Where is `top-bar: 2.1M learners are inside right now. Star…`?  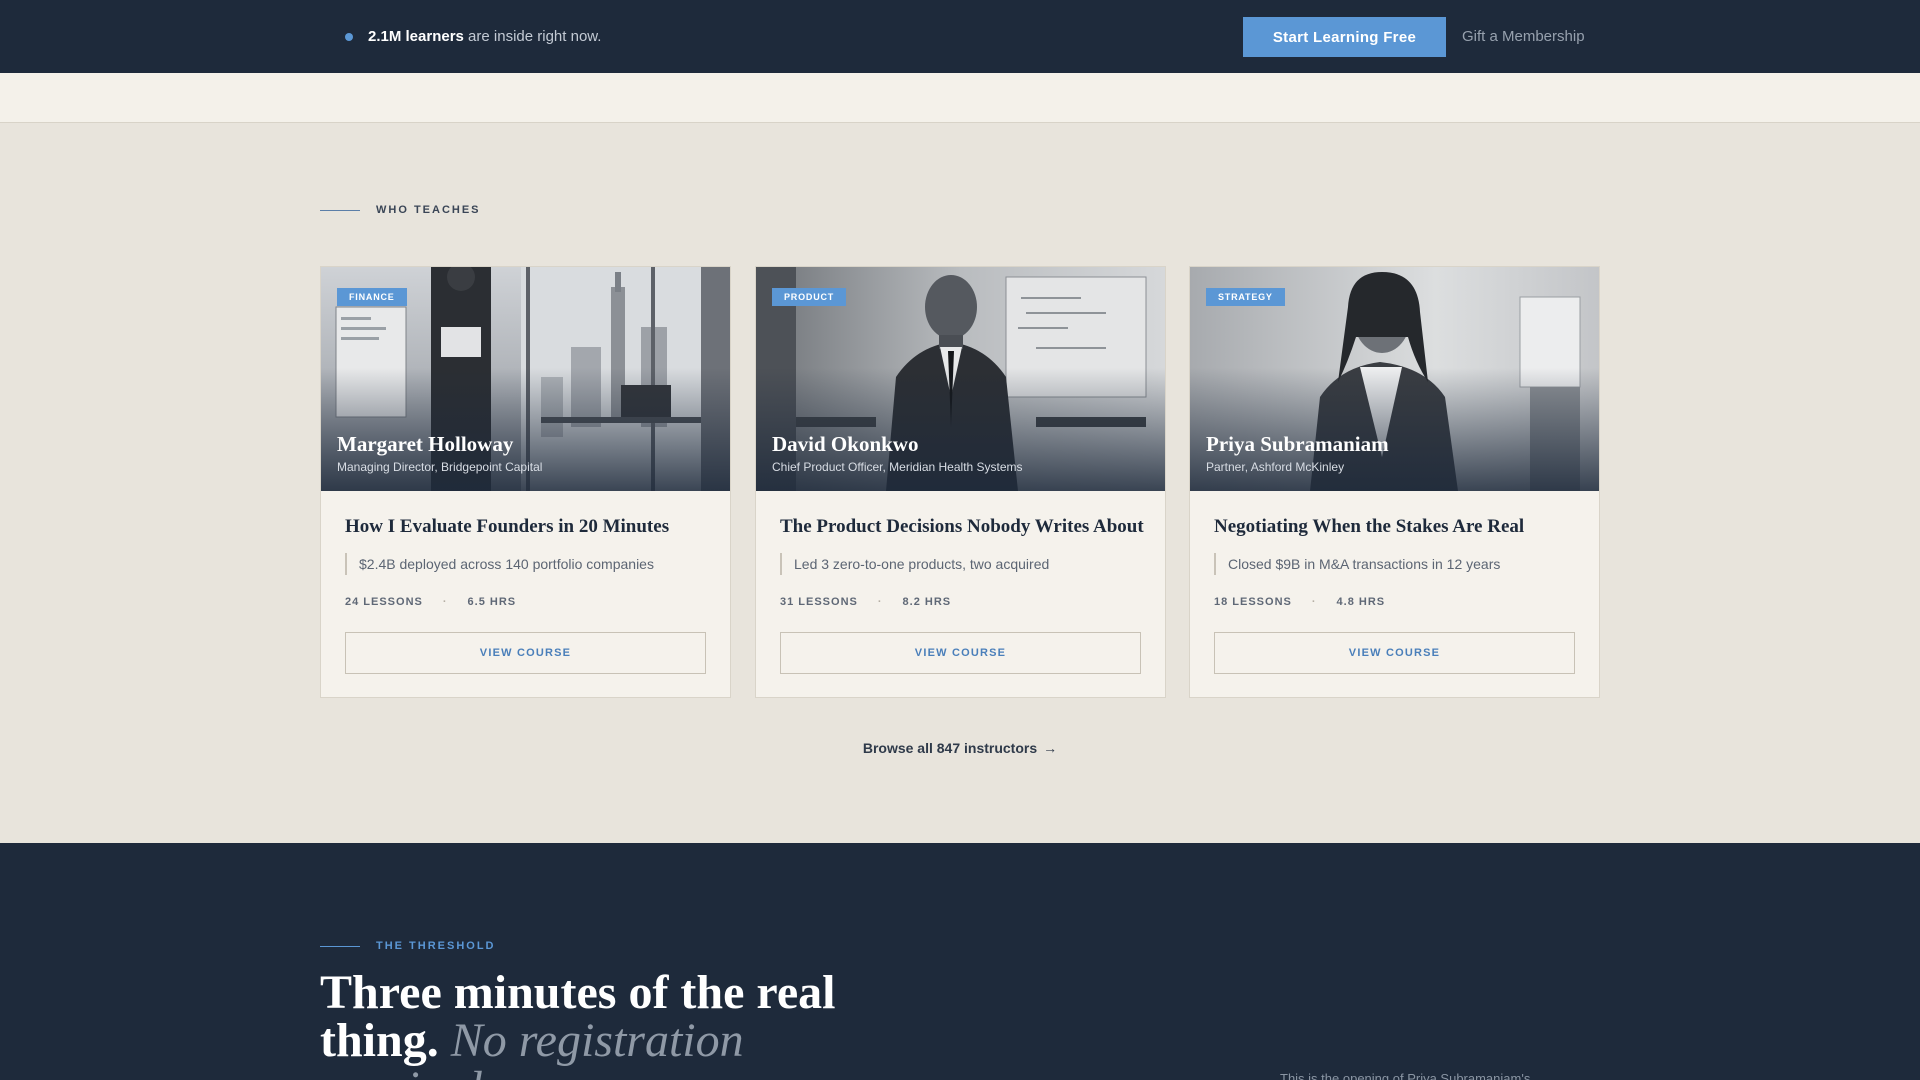 top-bar: 2.1M learners are inside right now. Star… is located at coordinates (960, 36).